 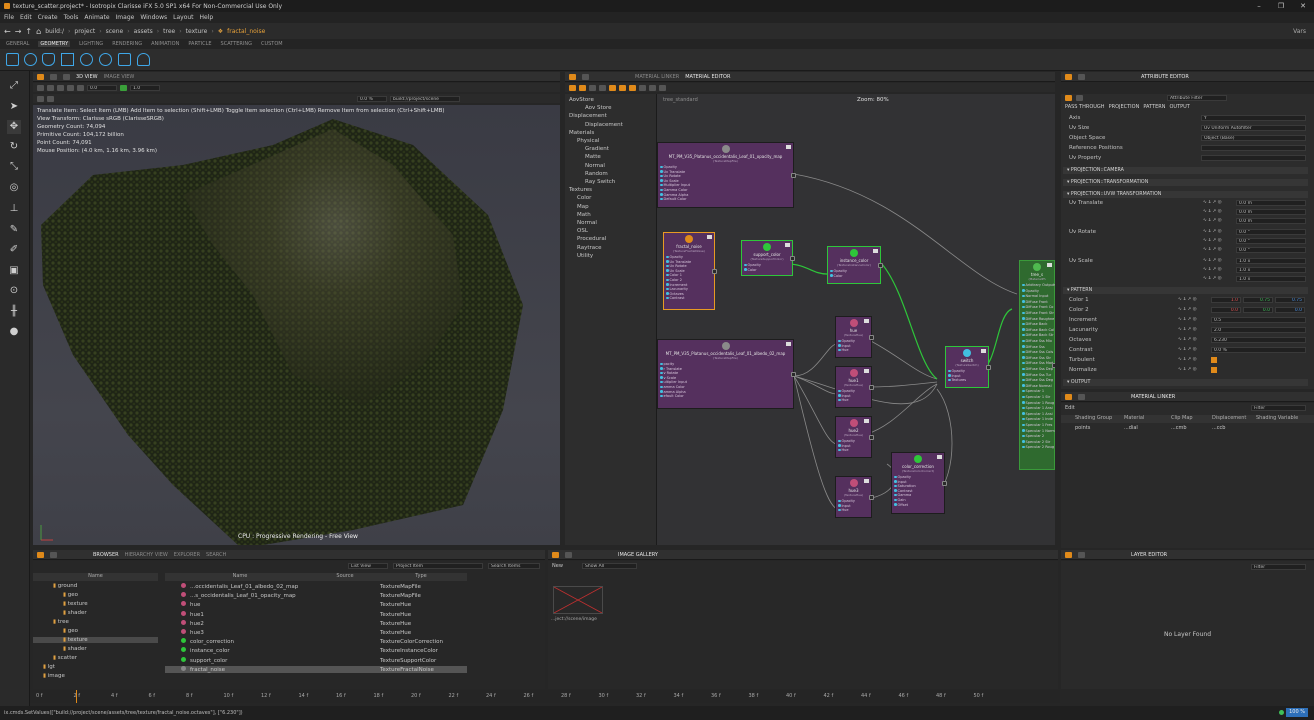 I want to click on browser-item-row: hue1 TextureHue, so click(x=316, y=614).